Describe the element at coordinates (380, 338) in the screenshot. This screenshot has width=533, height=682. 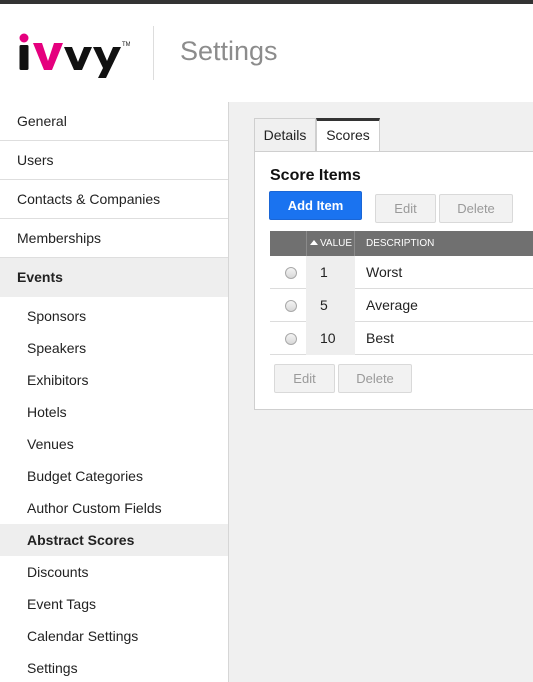
I see `description-cell: Best` at that location.